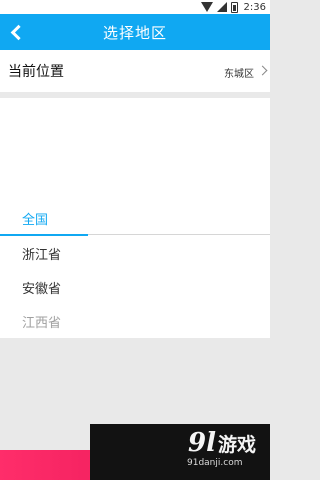 Image resolution: width=320 pixels, height=480 pixels. I want to click on chevron-right-icon, so click(262, 70).